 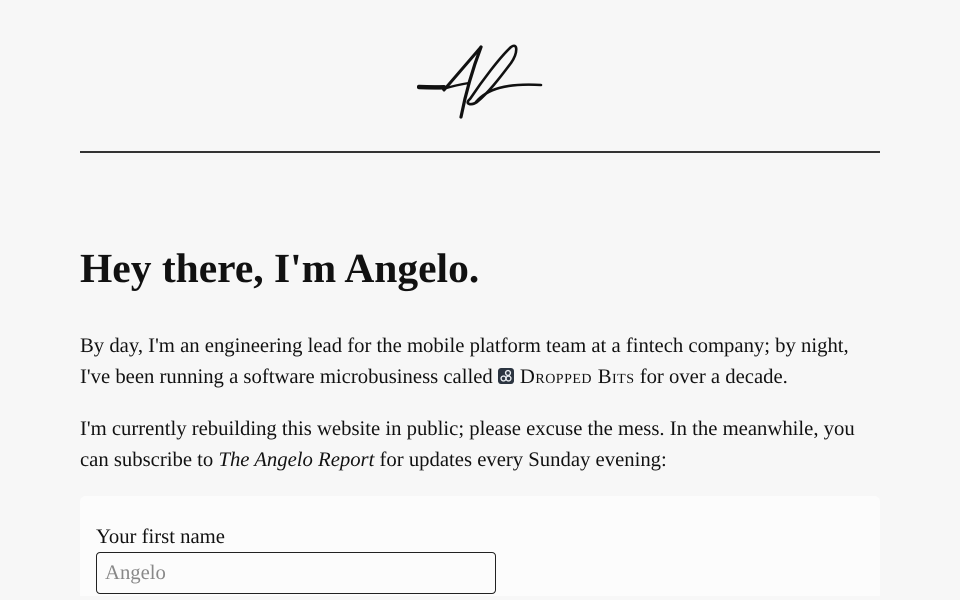 I want to click on app-logo-icon, so click(x=506, y=376).